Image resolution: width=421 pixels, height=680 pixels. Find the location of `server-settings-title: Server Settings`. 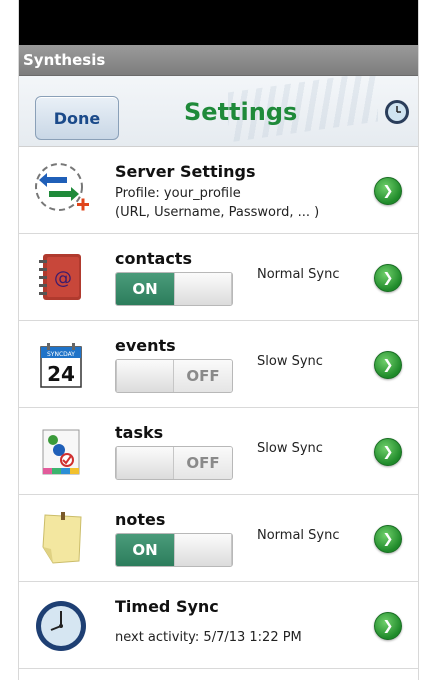

server-settings-title: Server Settings is located at coordinates (185, 171).